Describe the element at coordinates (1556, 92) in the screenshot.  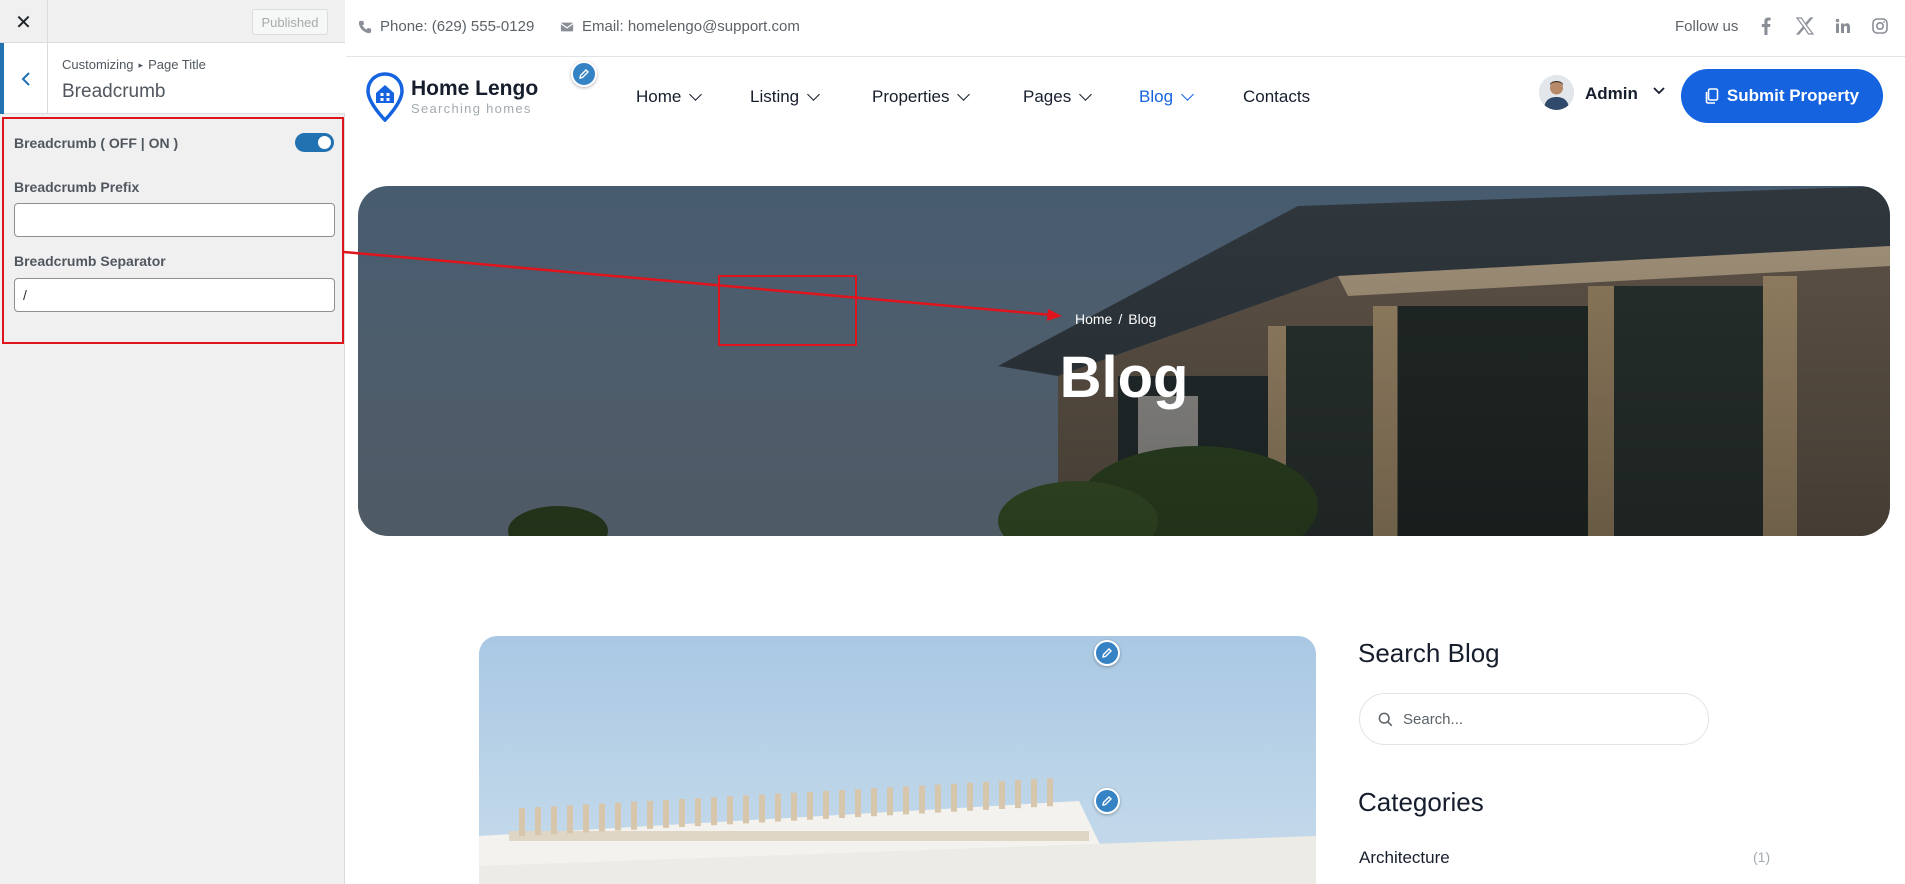
I see `avatar` at that location.